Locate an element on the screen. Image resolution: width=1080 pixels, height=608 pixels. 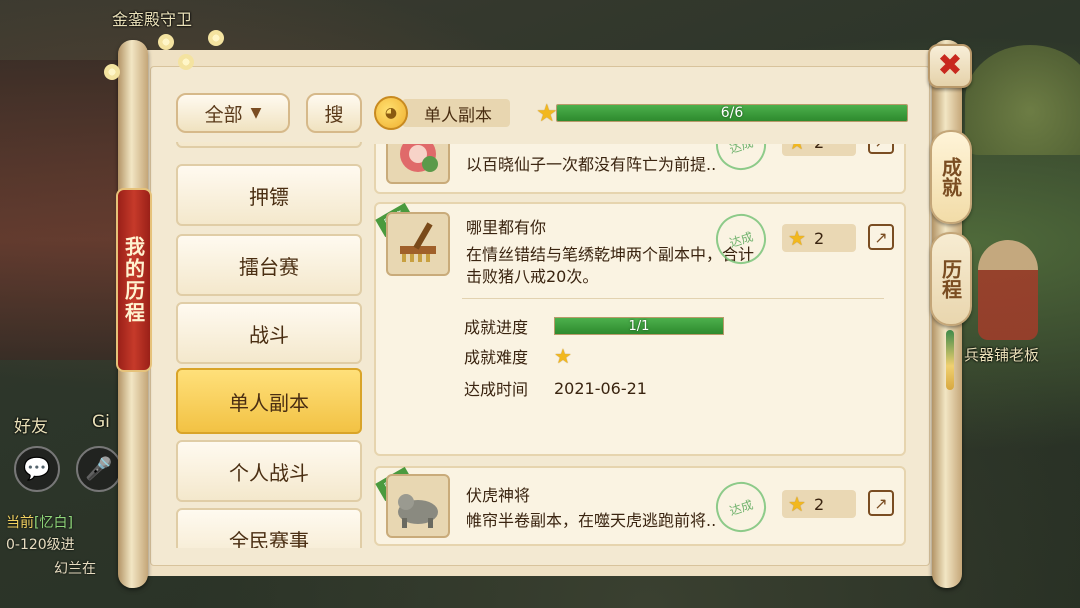
filter-dropdown: 全部 ▼ is located at coordinates (233, 113).